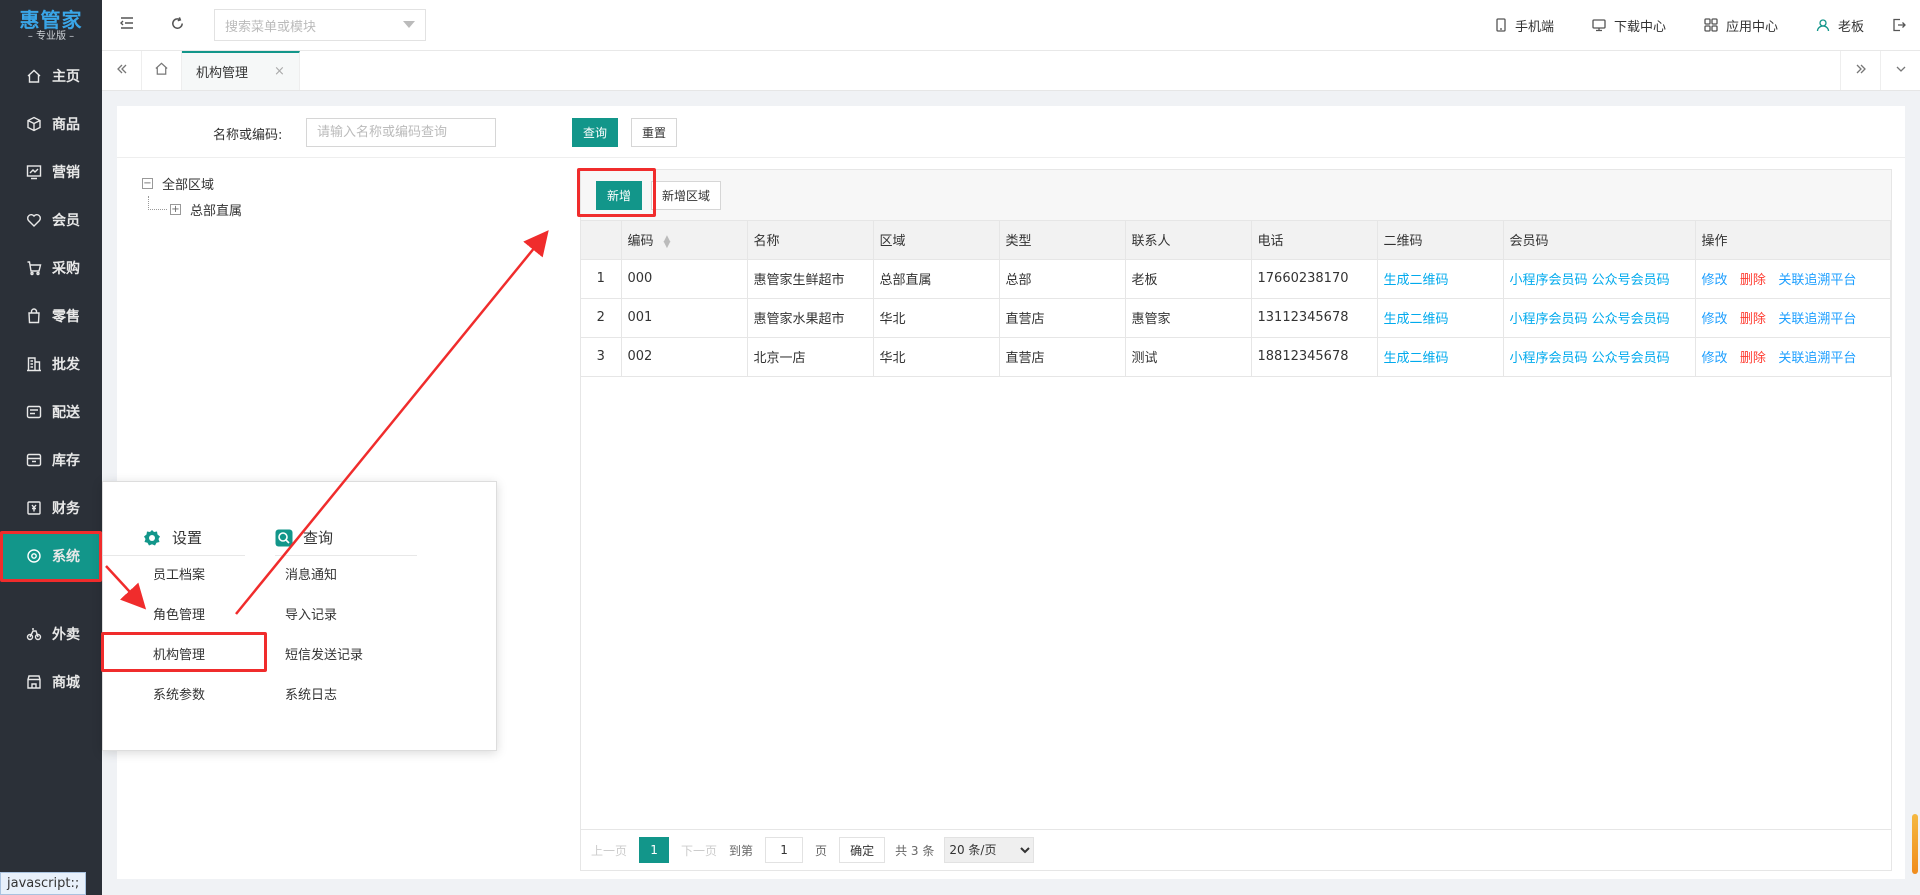 This screenshot has height=895, width=1920. I want to click on search-input, so click(401, 132).